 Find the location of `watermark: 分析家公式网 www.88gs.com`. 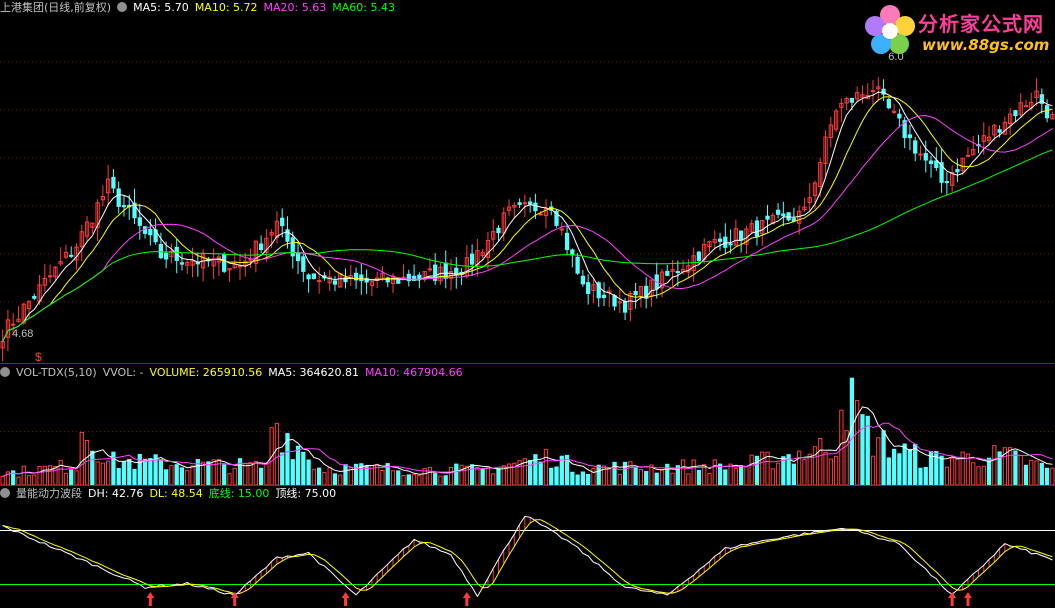

watermark: 分析家公式网 www.88gs.com is located at coordinates (957, 30).